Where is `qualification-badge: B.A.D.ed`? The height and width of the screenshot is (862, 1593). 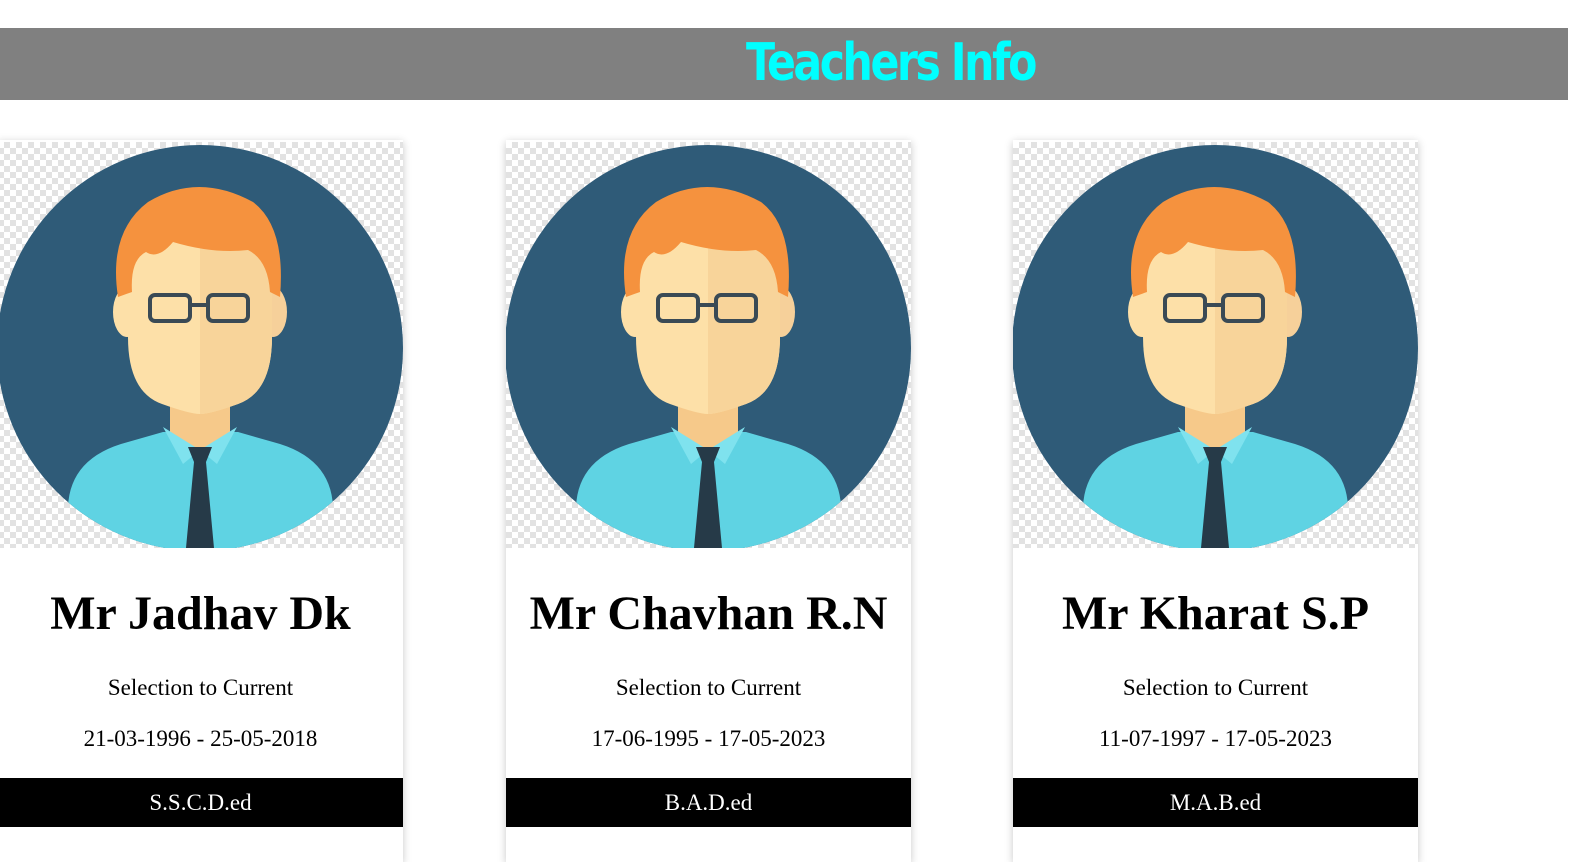 qualification-badge: B.A.D.ed is located at coordinates (708, 802).